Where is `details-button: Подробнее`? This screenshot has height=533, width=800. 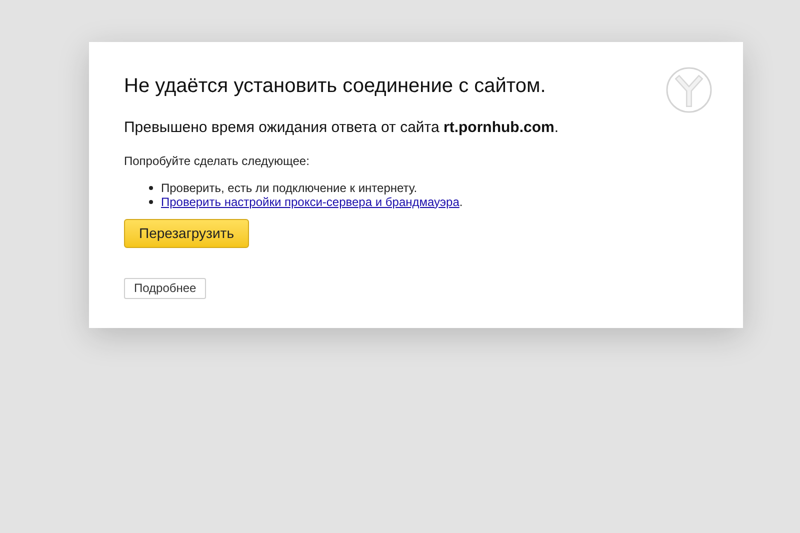 details-button: Подробнее is located at coordinates (165, 288).